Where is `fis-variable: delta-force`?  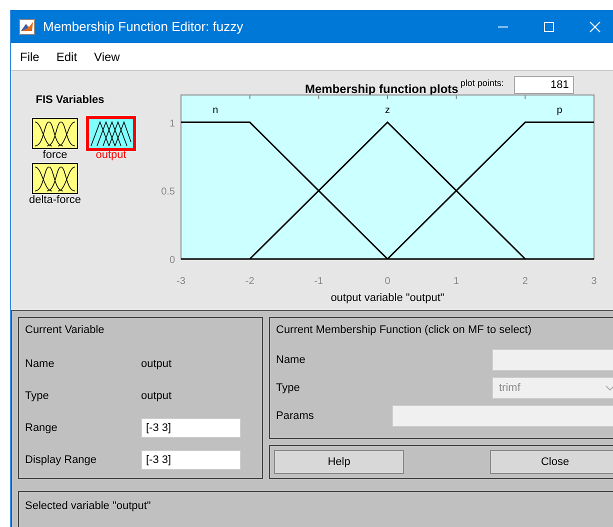
fis-variable: delta-force is located at coordinates (55, 184).